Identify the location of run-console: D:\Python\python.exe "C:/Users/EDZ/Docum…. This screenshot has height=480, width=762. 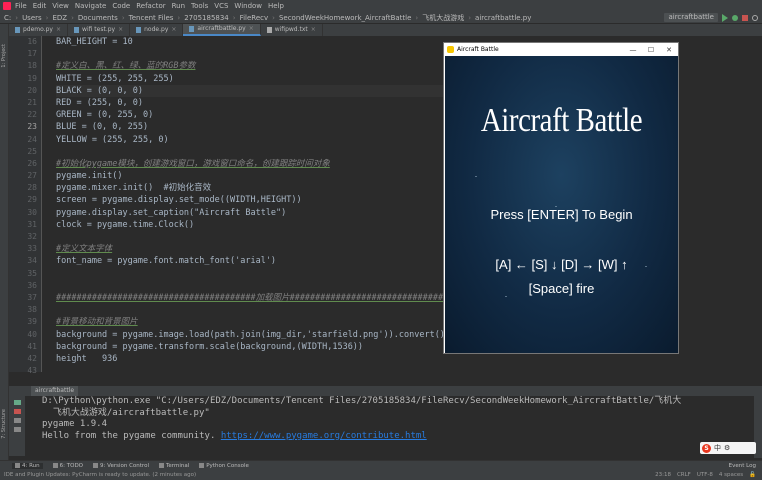
(392, 427).